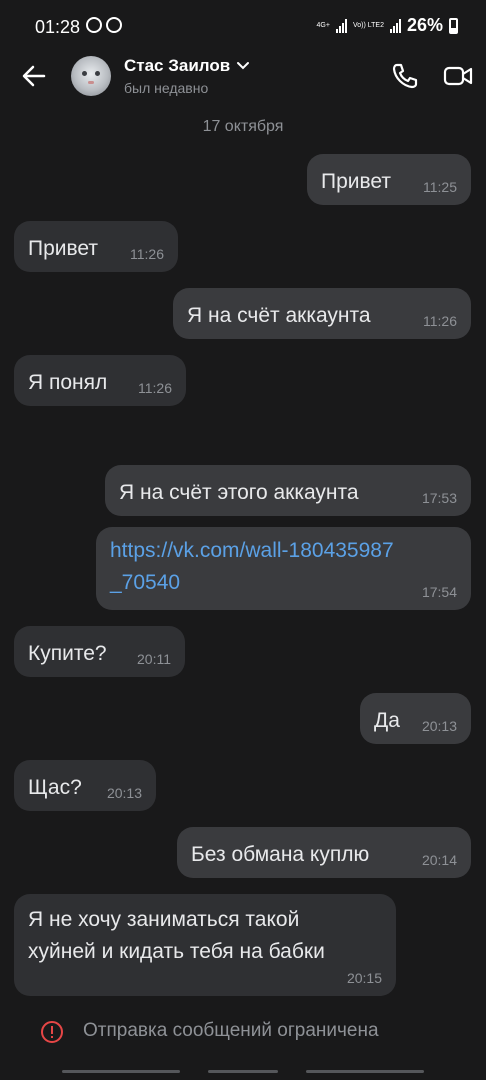 The width and height of the screenshot is (486, 1080). I want to click on restriction-text: Отправка сообщений ограничена, so click(231, 1030).